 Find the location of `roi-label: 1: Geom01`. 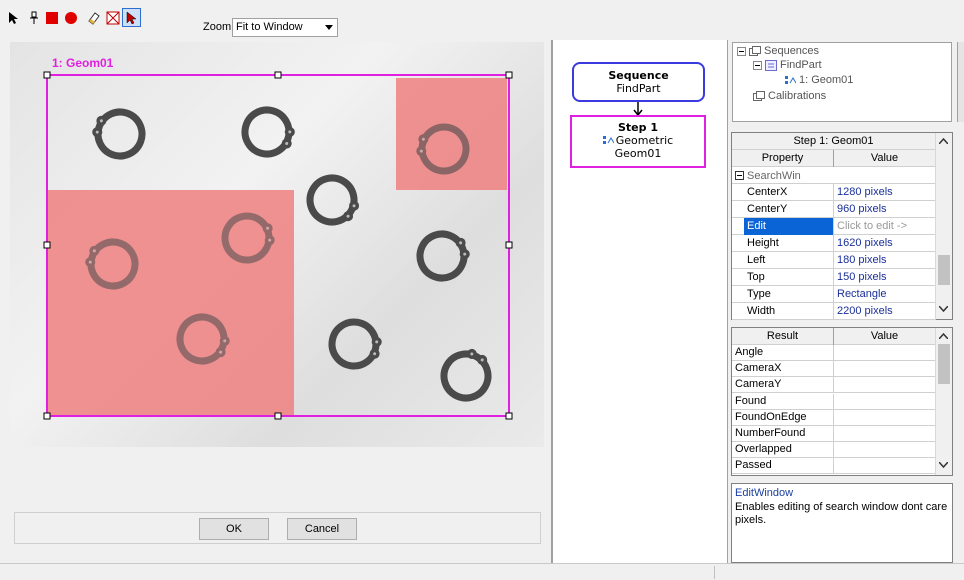

roi-label: 1: Geom01 is located at coordinates (83, 63).